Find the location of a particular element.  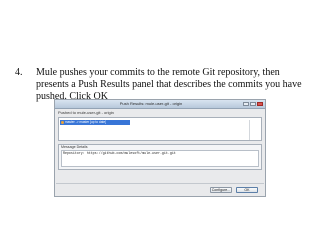

commit-row: master -> master [up to date] is located at coordinates (95, 122).